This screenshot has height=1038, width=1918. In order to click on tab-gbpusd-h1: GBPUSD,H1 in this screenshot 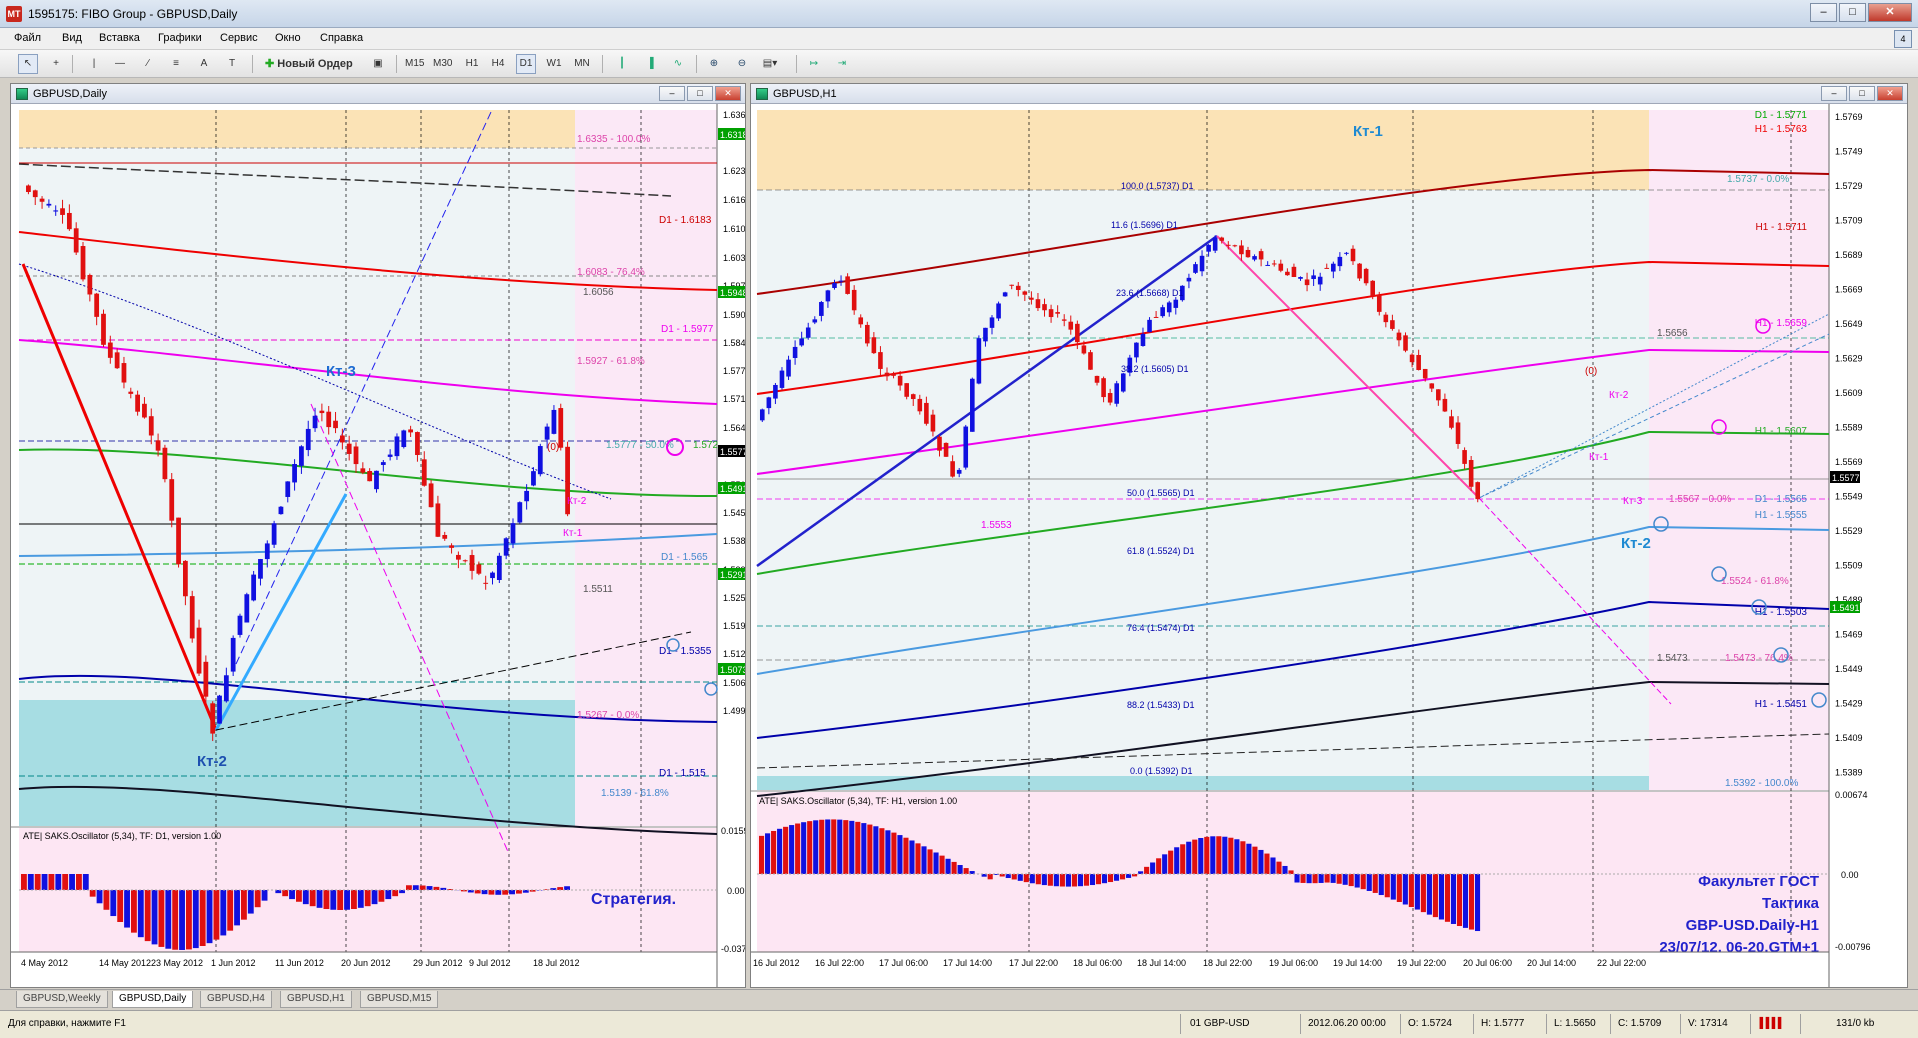, I will do `click(316, 999)`.